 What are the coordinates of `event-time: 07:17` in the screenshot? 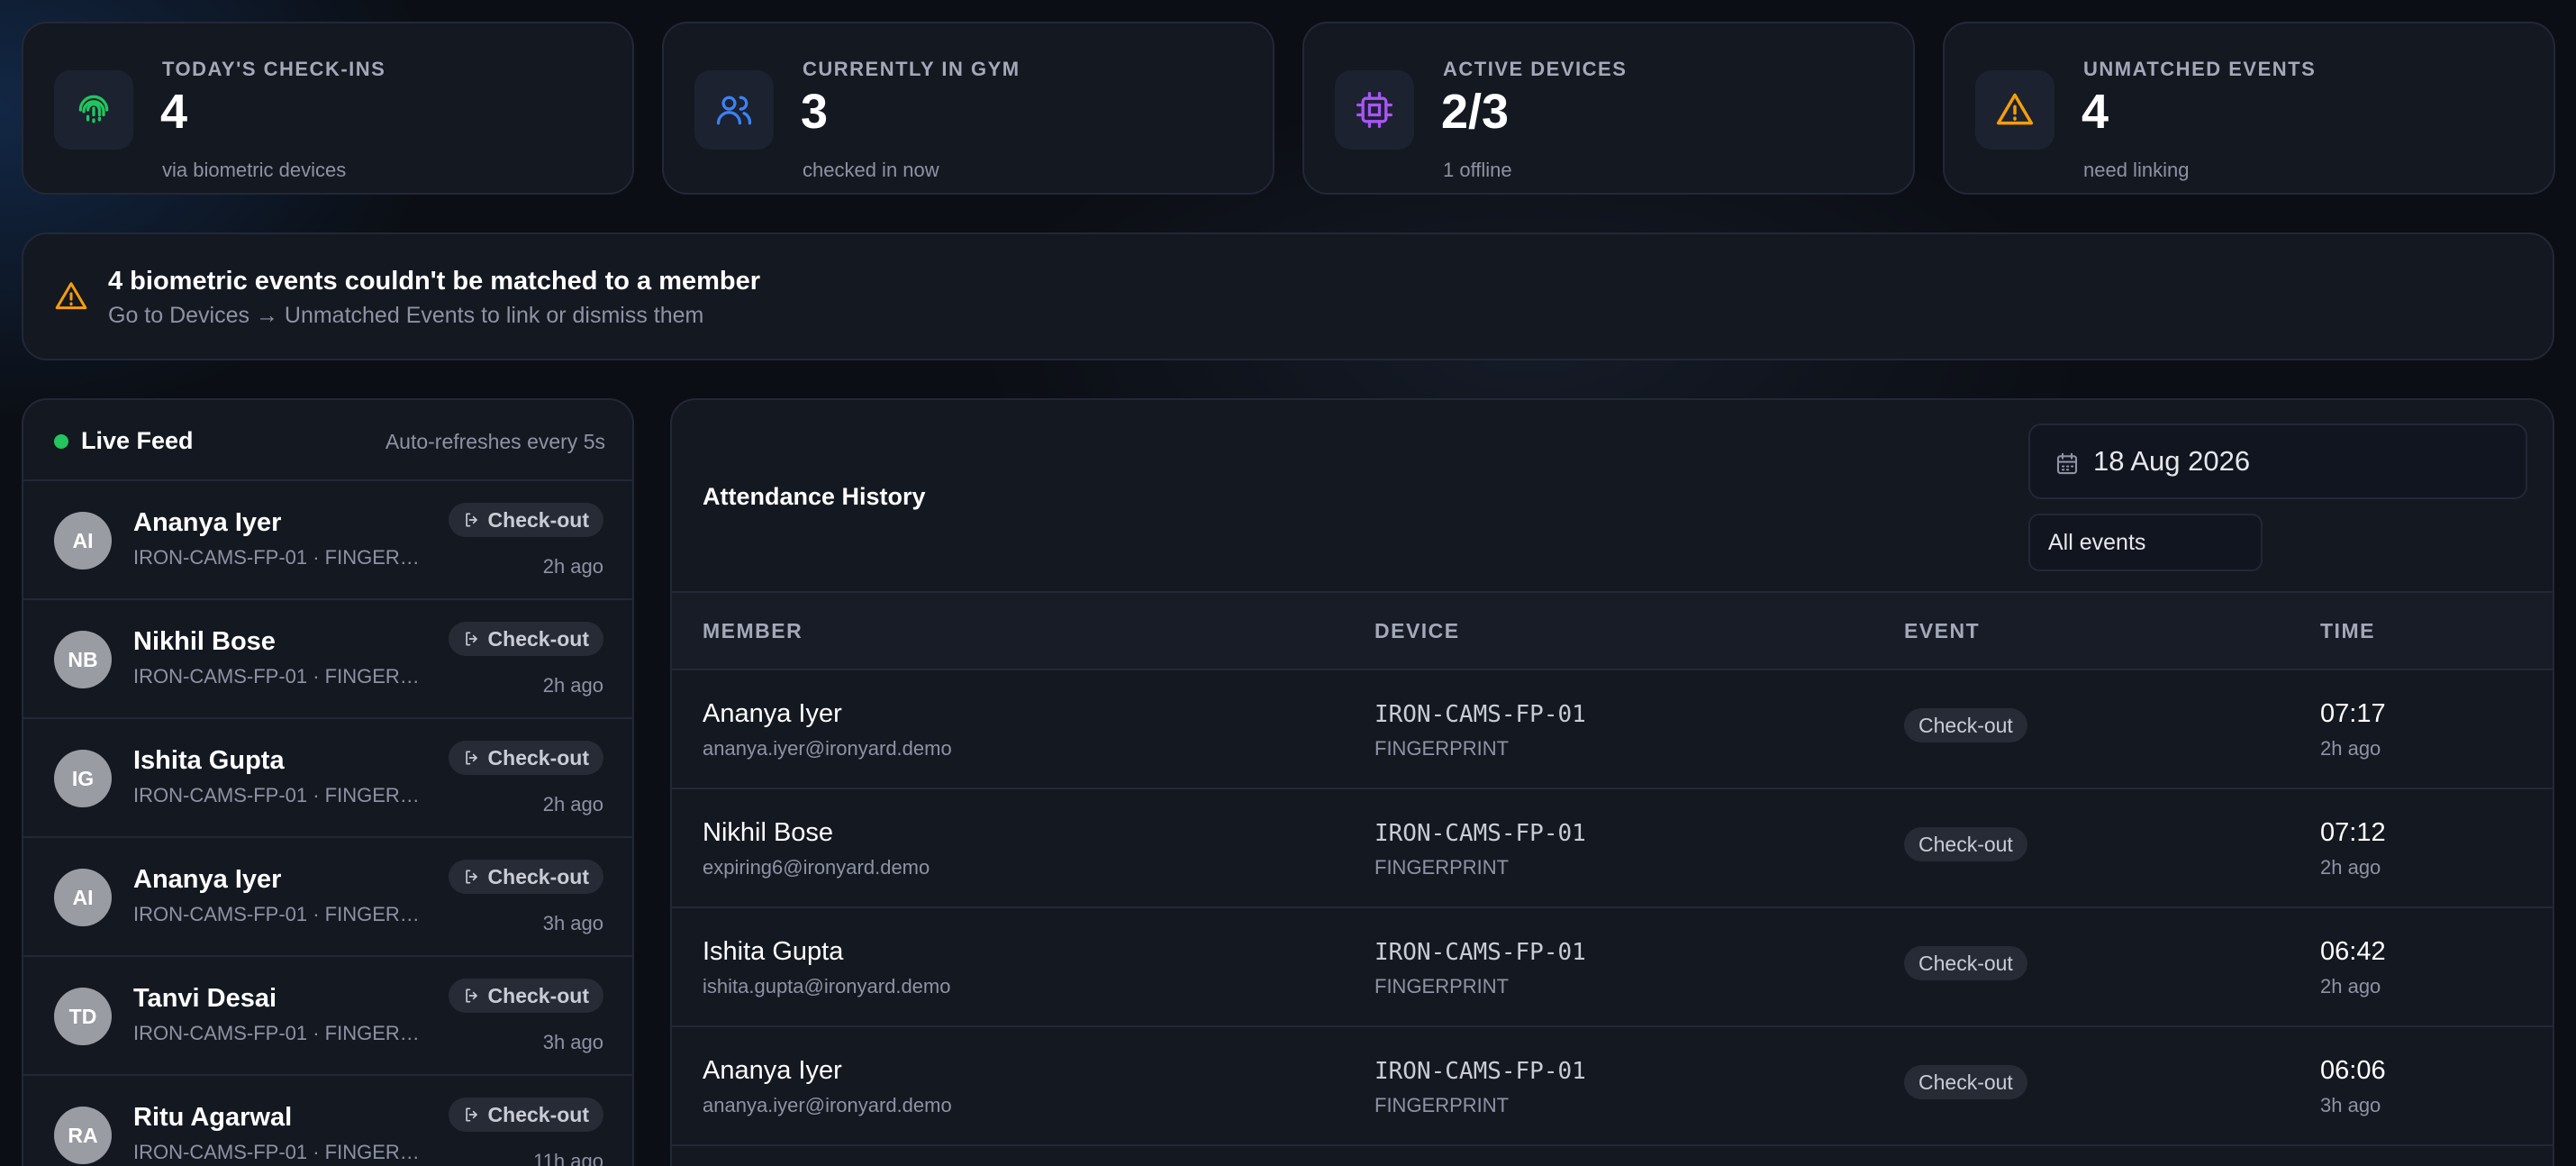 It's located at (2353, 713).